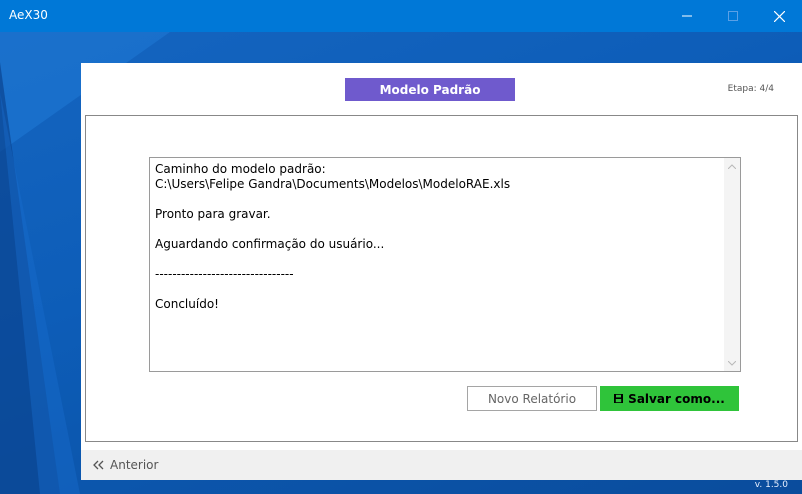  I want to click on close-button, so click(779, 16).